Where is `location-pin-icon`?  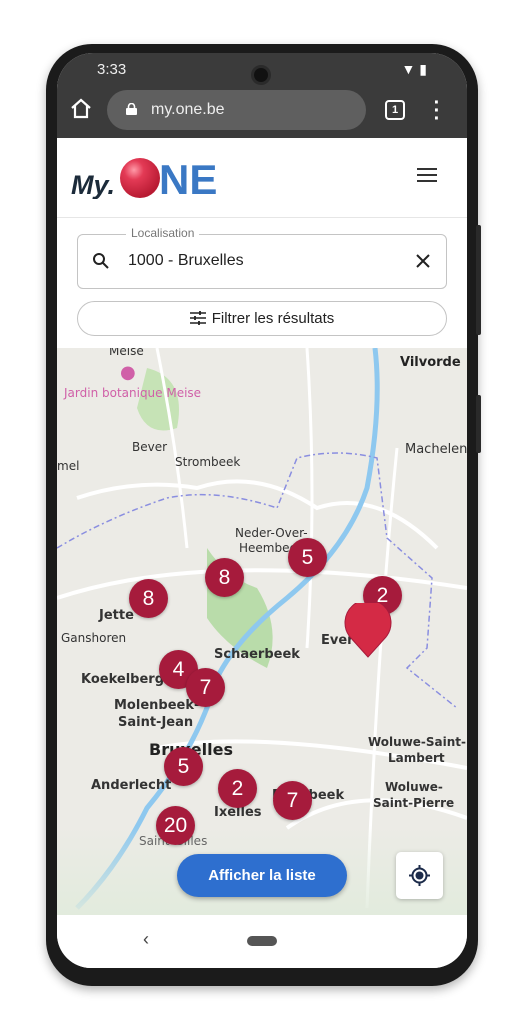
location-pin-icon is located at coordinates (368, 631).